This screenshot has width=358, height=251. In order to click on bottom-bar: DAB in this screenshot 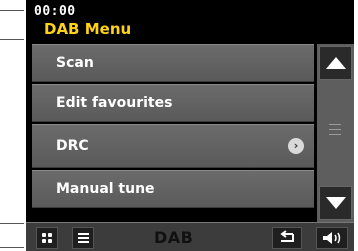, I will do `click(190, 236)`.